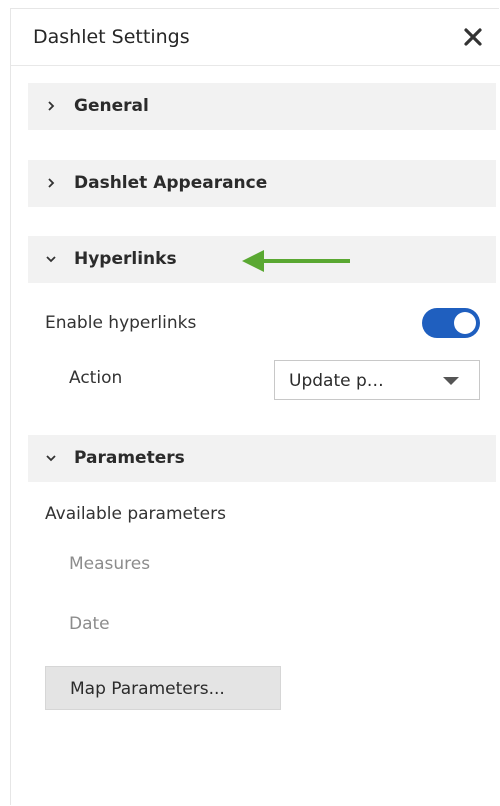 The width and height of the screenshot is (500, 806). What do you see at coordinates (135, 514) in the screenshot?
I see `available-parameters-label: Available parameters` at bounding box center [135, 514].